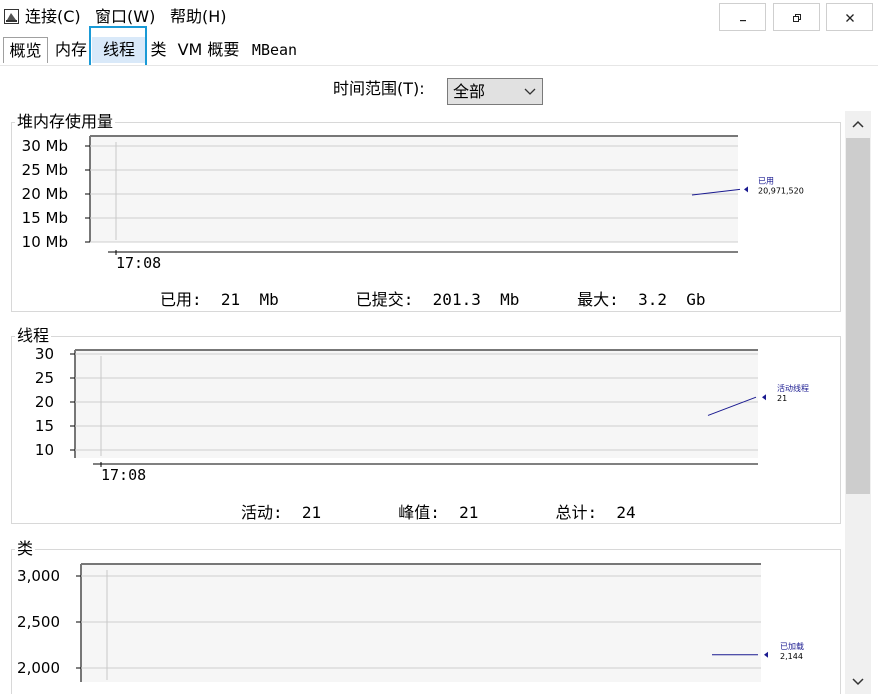 This screenshot has height=694, width=878. Describe the element at coordinates (269, 299) in the screenshot. I see `heap-used-unit: Mb` at that location.